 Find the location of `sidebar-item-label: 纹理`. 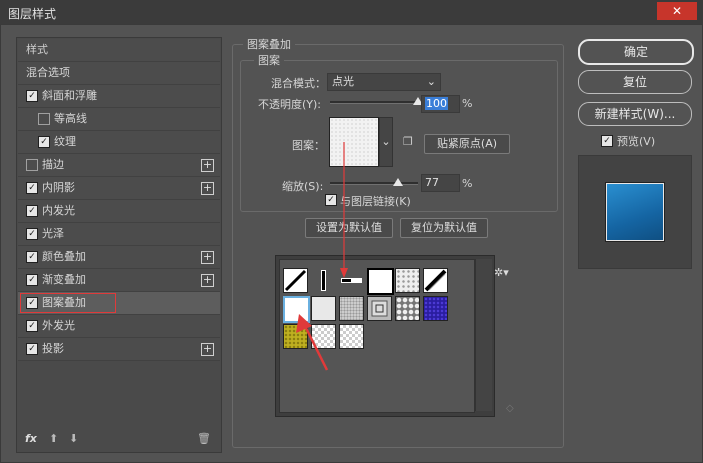

sidebar-item-label: 纹理 is located at coordinates (65, 141).